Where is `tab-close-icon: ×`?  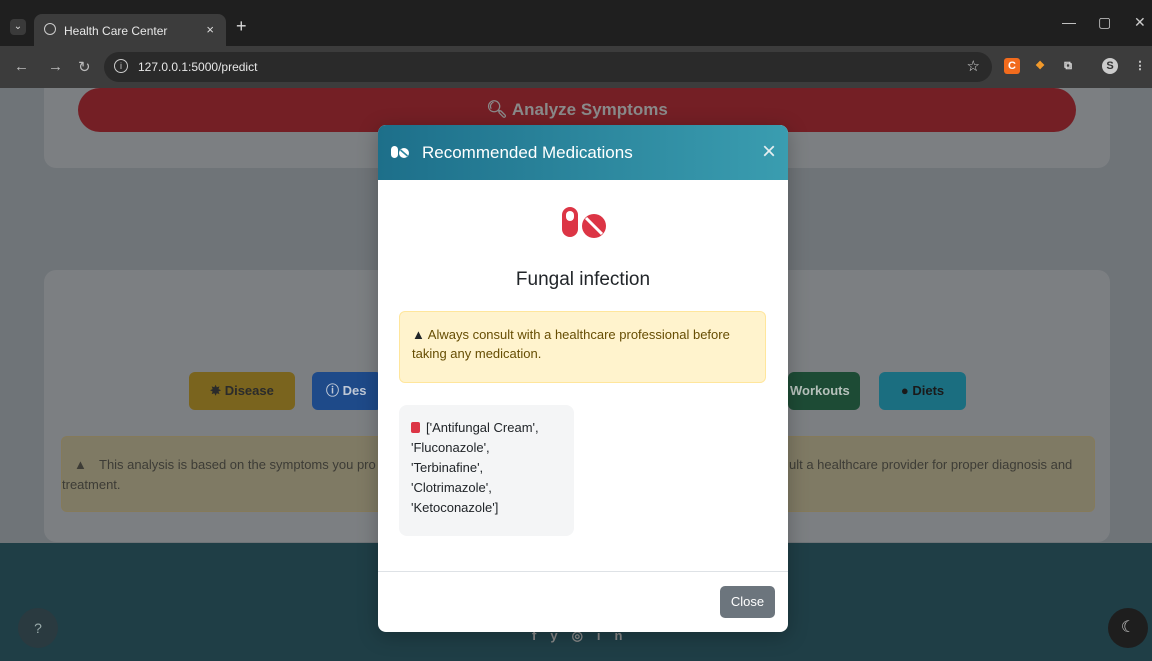 tab-close-icon: × is located at coordinates (210, 29).